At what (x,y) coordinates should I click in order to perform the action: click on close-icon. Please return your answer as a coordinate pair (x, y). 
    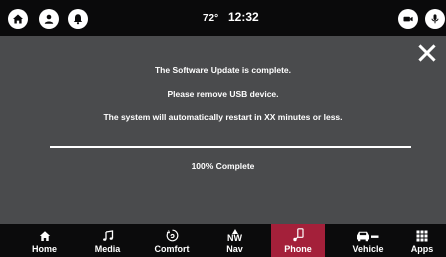
    Looking at the image, I should click on (427, 53).